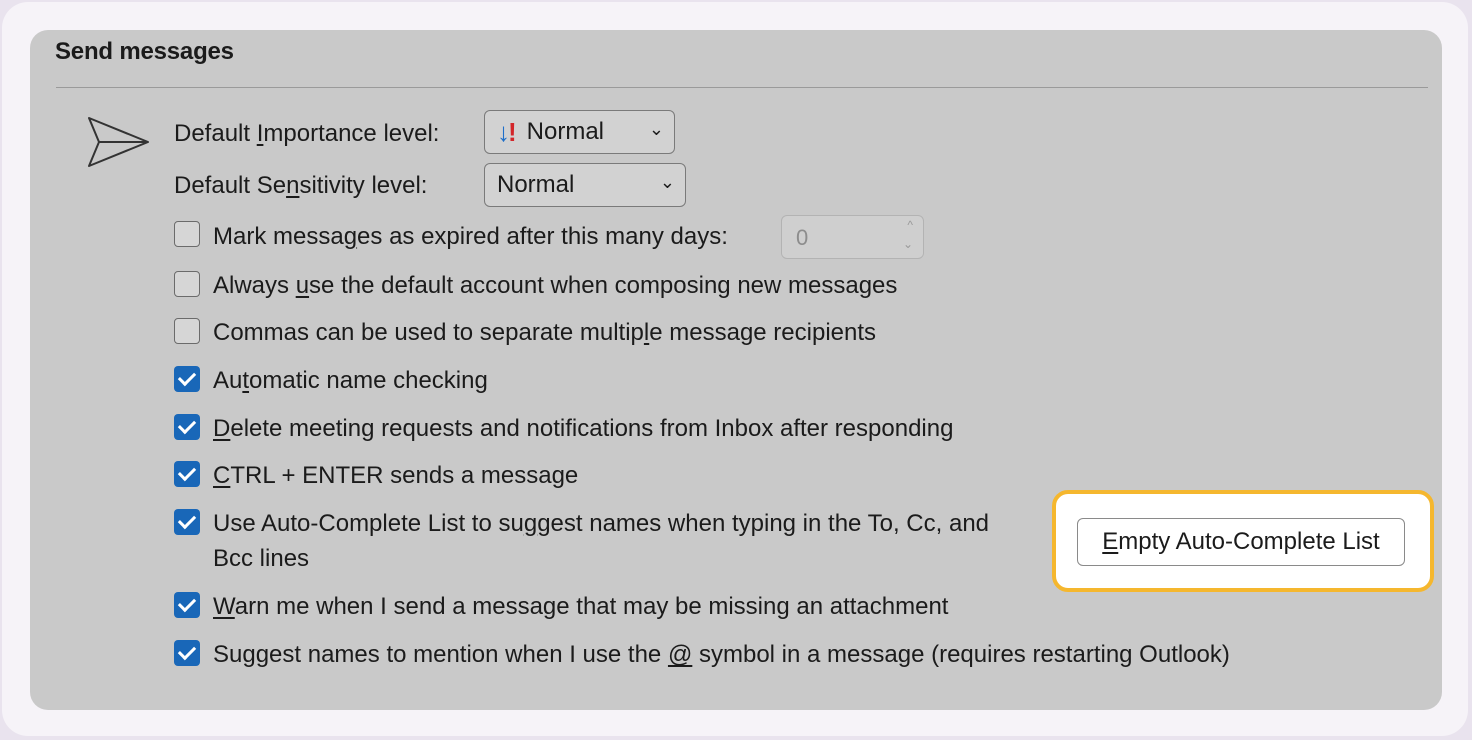  What do you see at coordinates (307, 133) in the screenshot?
I see `importance-label: Default Importance level:` at bounding box center [307, 133].